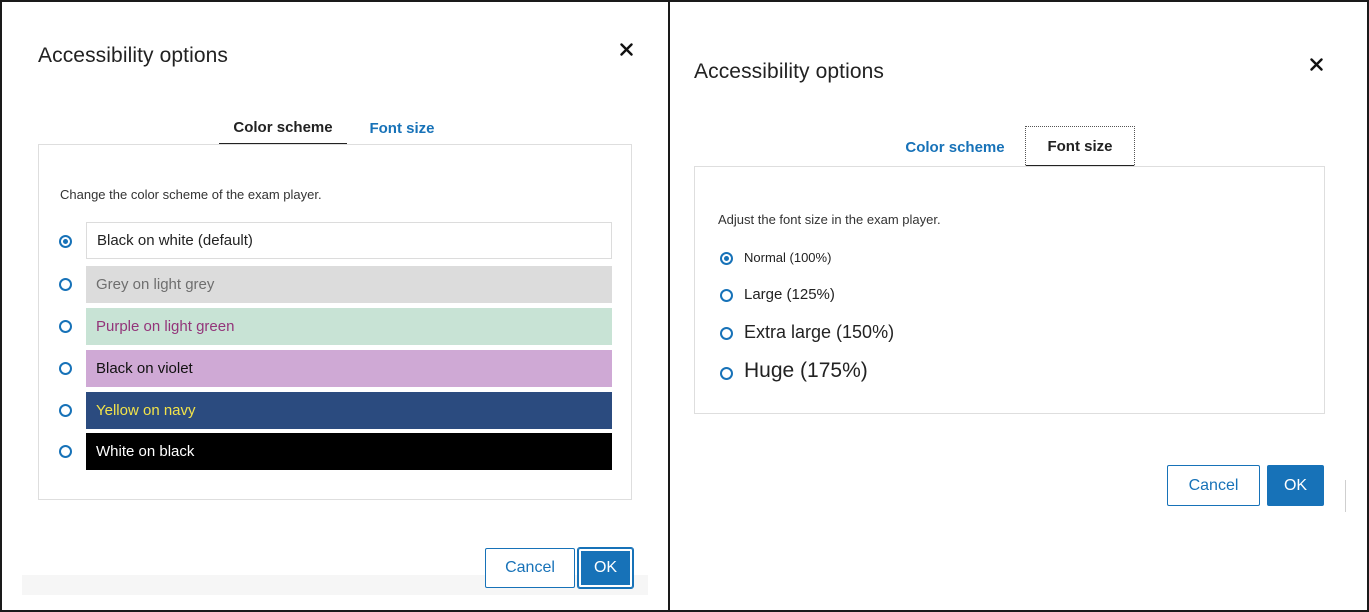 The width and height of the screenshot is (1369, 612). What do you see at coordinates (806, 371) in the screenshot?
I see `font-option-huge: Huge (175%)` at bounding box center [806, 371].